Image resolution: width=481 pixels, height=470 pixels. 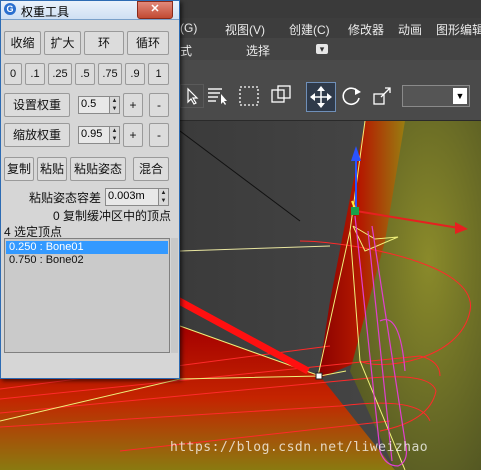 I want to click on paste-button: 粘贴, so click(x=52, y=169).